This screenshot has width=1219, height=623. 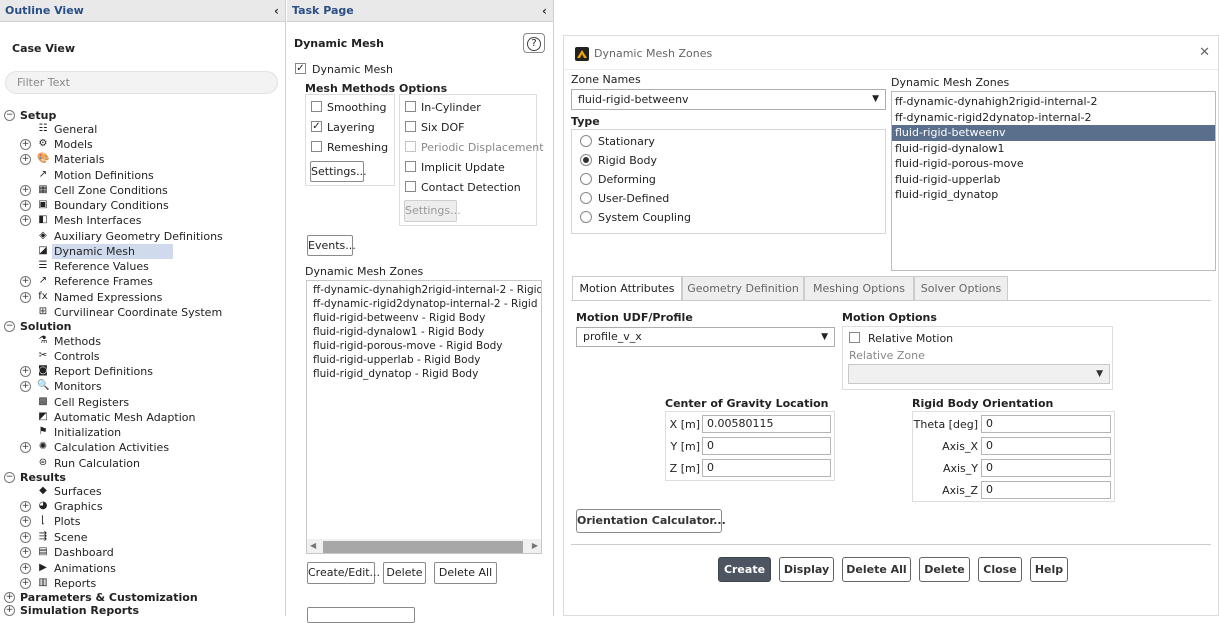 I want to click on filter-input: Filter Text, so click(x=141, y=82).